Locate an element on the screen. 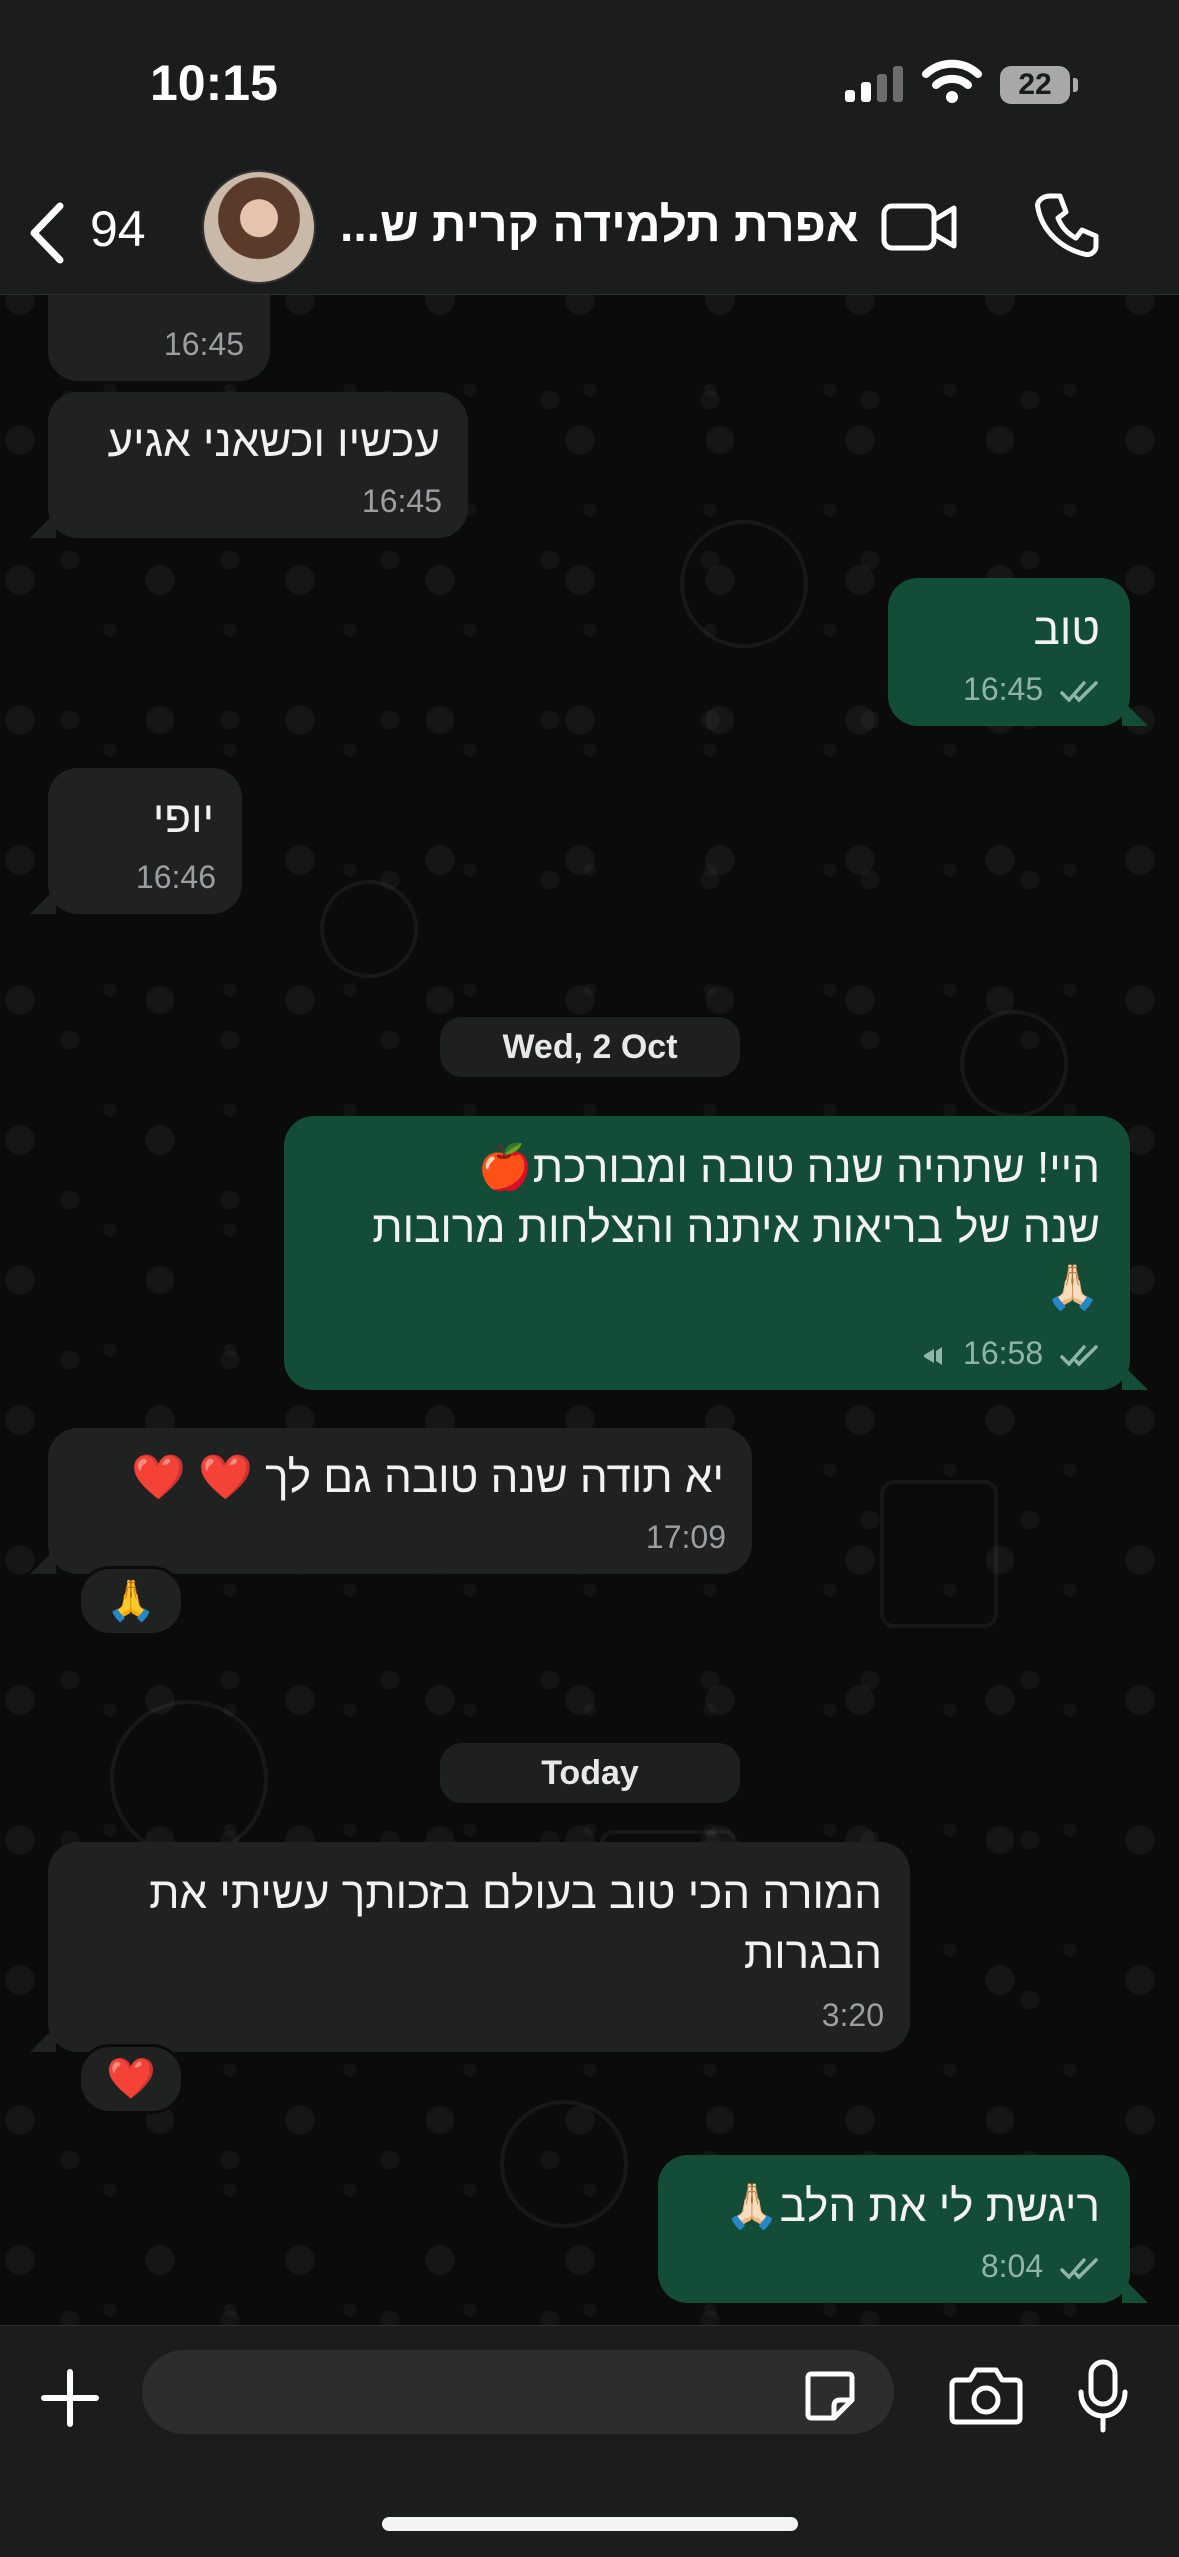  message-incoming: יא תודה שנה טובה גם לך ❤️ ❤️ 17:09 is located at coordinates (400, 1501).